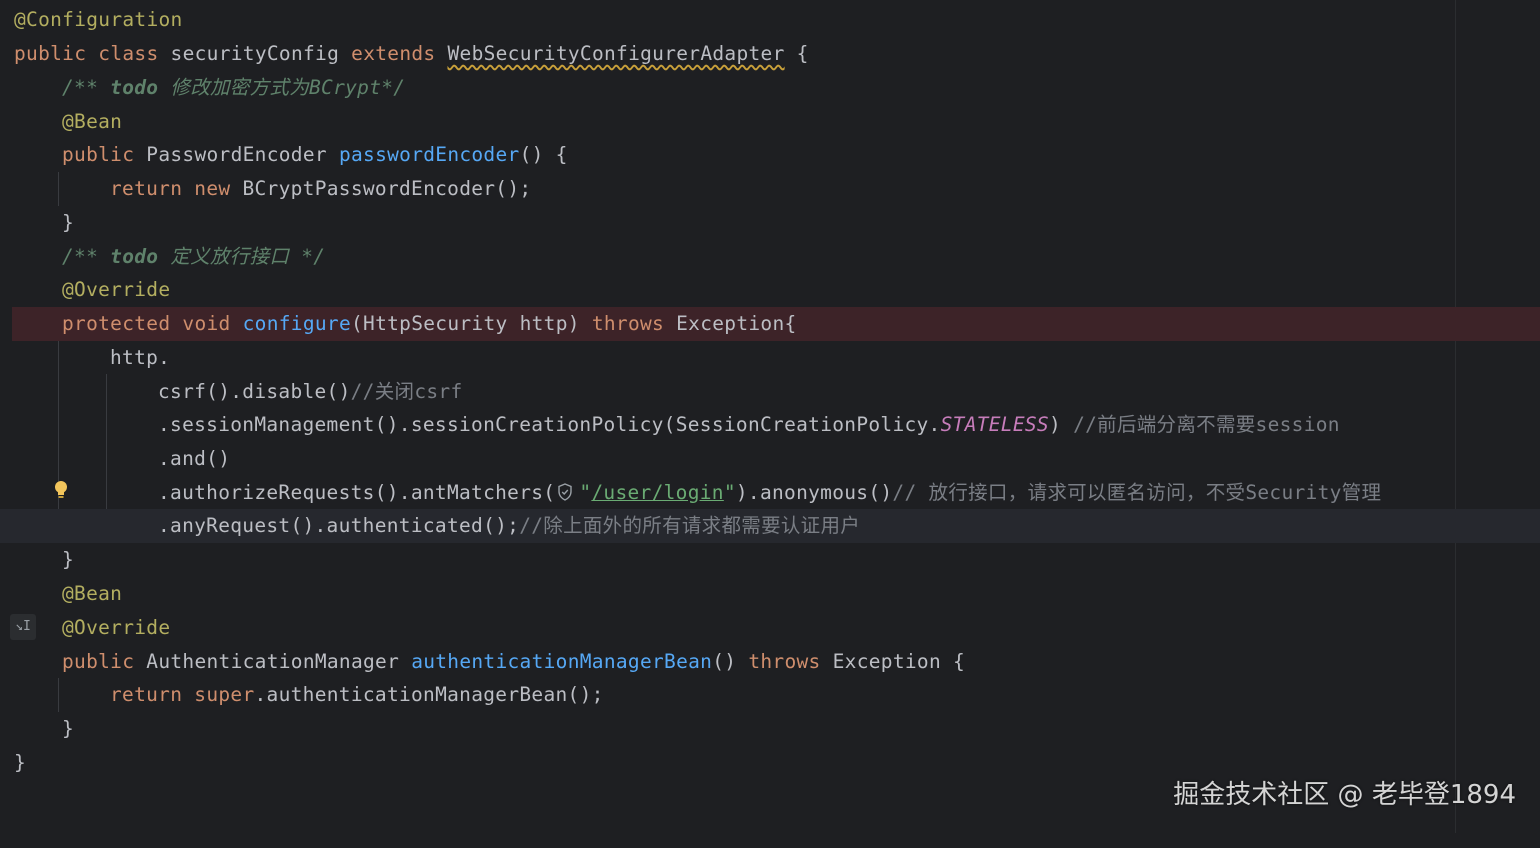 The height and width of the screenshot is (848, 1540). Describe the element at coordinates (98, 19) in the screenshot. I see `annotation: @Configuration` at that location.